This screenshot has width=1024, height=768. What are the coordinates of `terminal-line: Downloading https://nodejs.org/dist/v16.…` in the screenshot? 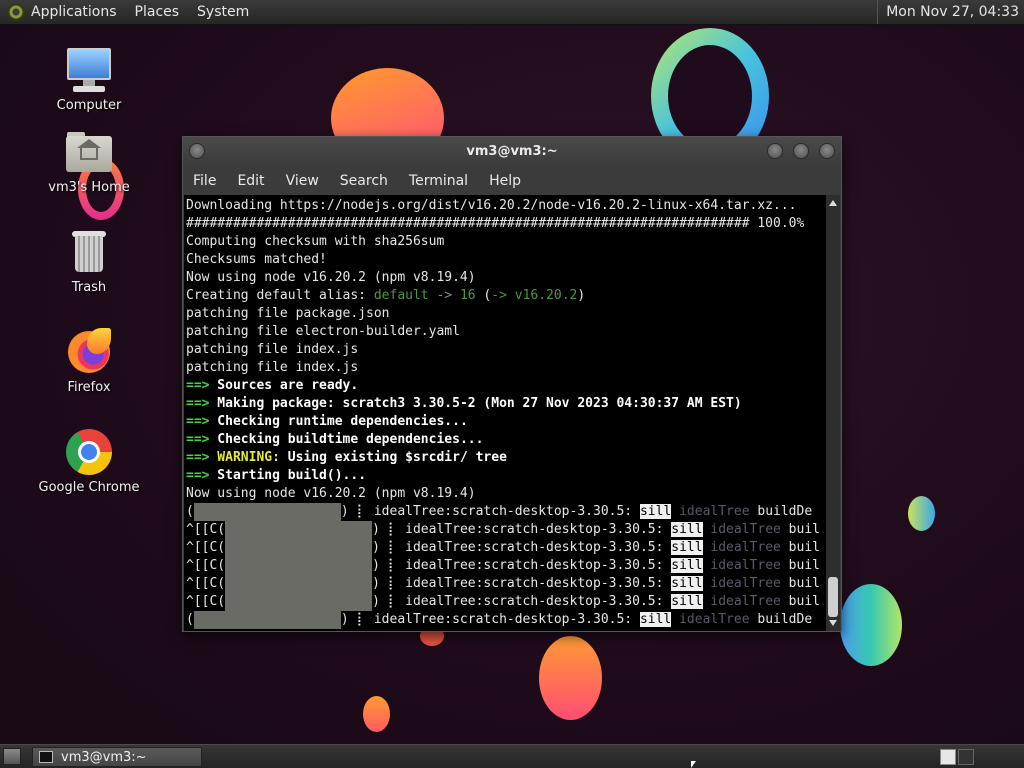 It's located at (491, 205).